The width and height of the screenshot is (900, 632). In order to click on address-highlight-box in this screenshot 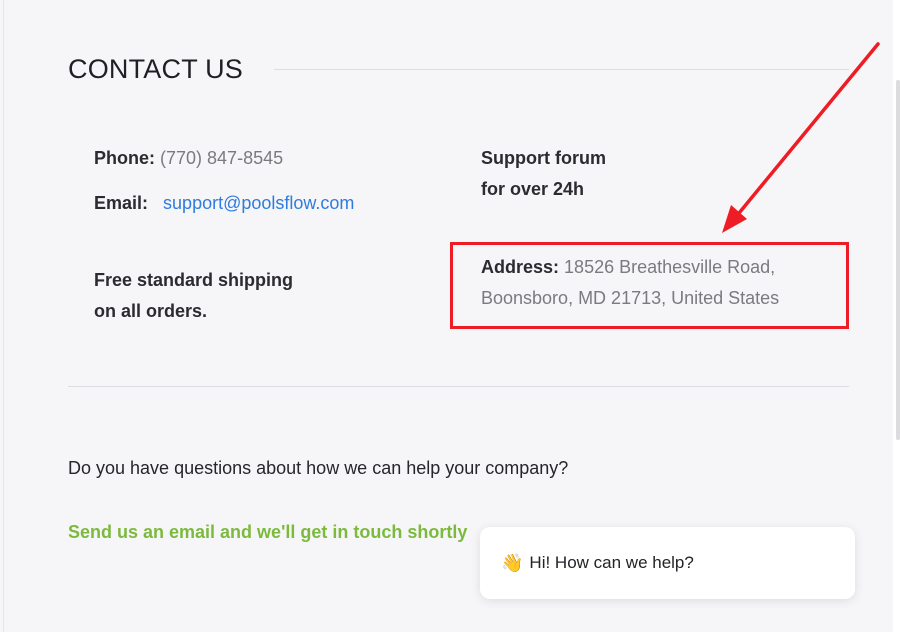, I will do `click(649, 285)`.